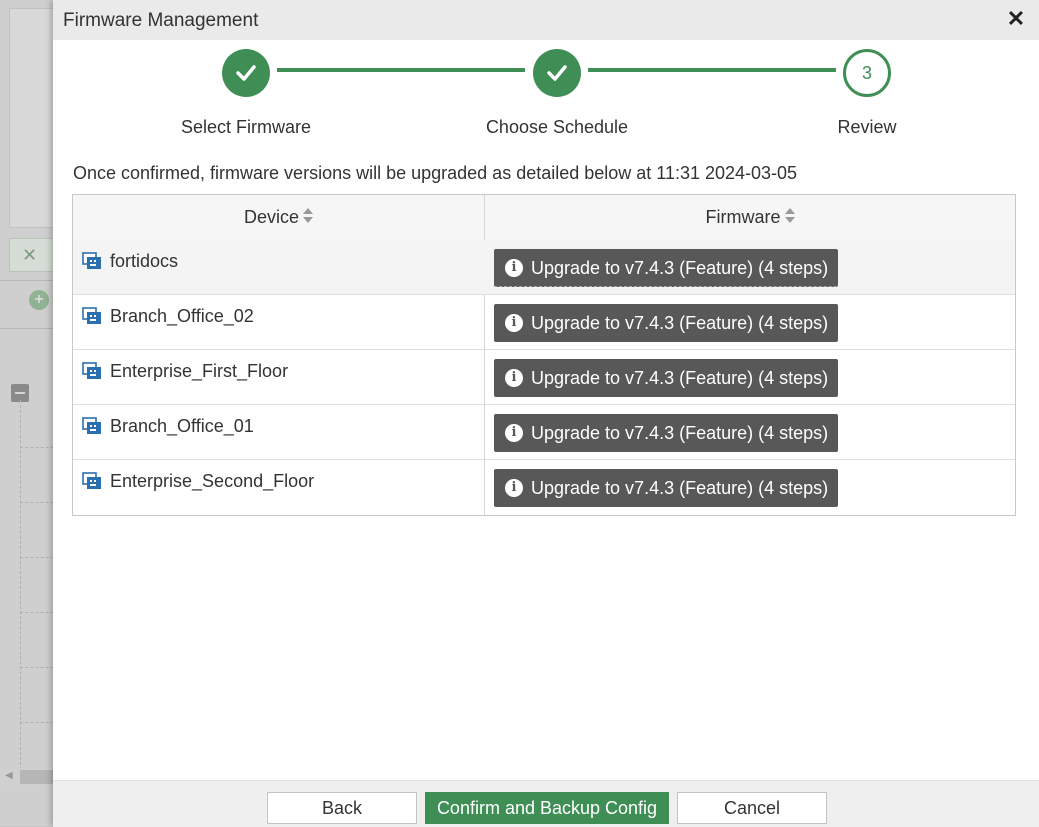 This screenshot has height=827, width=1039. I want to click on step-label-choose-schedule: Choose Schedule, so click(557, 127).